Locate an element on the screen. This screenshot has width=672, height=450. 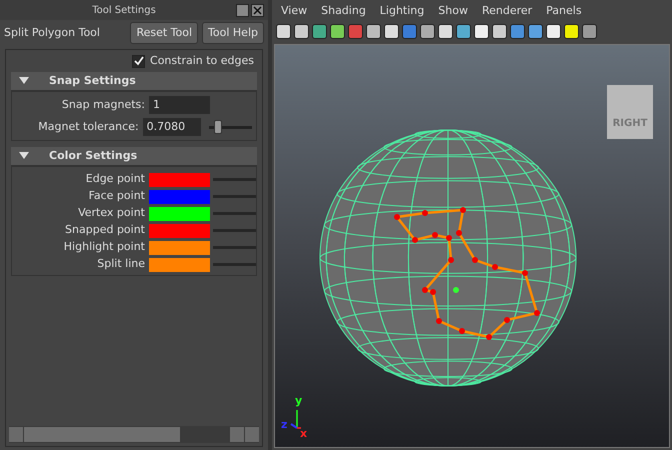
menu-item: View is located at coordinates (294, 11).